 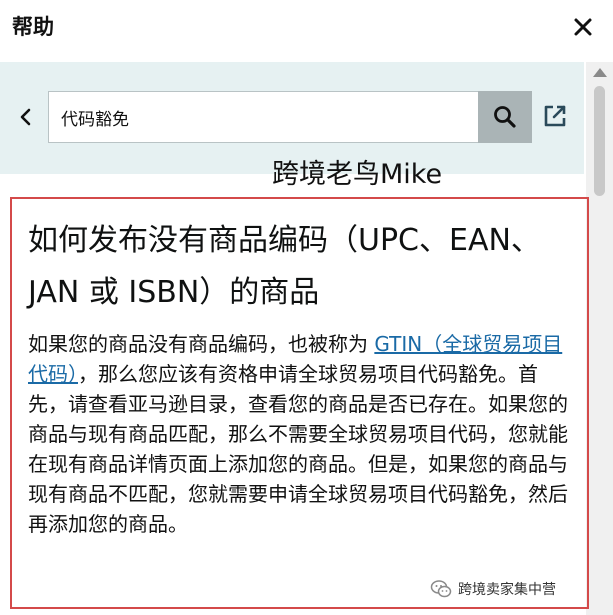 What do you see at coordinates (507, 590) in the screenshot?
I see `footer-watermark-text: 跨境卖家集中营` at bounding box center [507, 590].